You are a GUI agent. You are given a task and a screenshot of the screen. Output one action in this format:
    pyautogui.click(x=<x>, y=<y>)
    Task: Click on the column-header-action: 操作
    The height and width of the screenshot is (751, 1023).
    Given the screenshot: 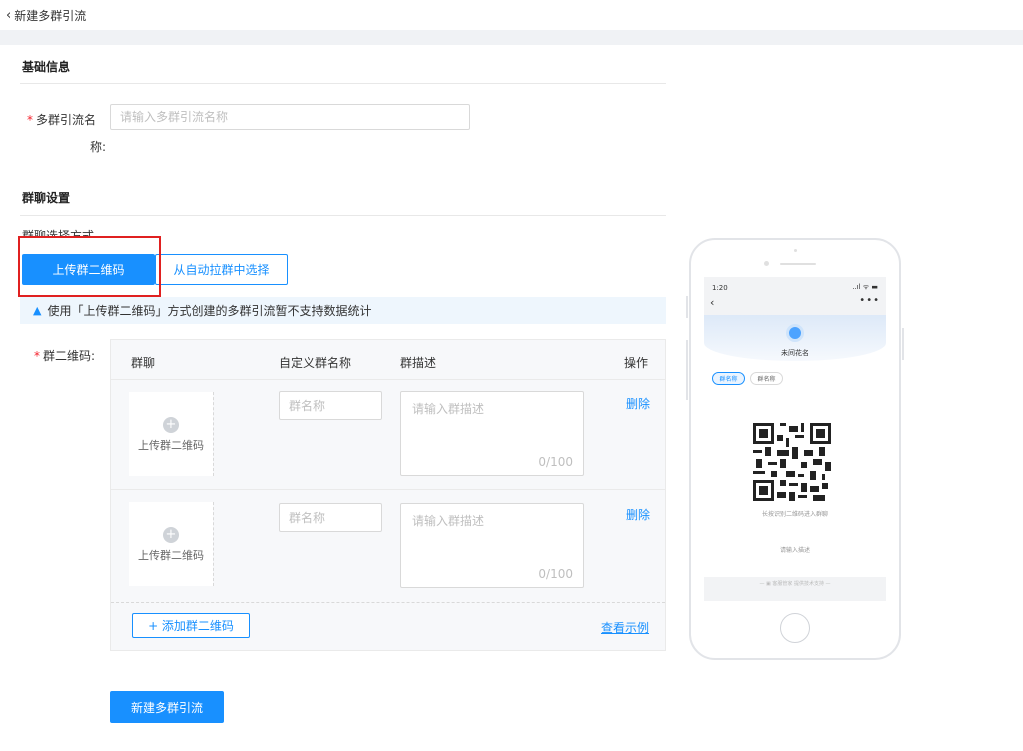 What is the action you would take?
    pyautogui.click(x=636, y=363)
    